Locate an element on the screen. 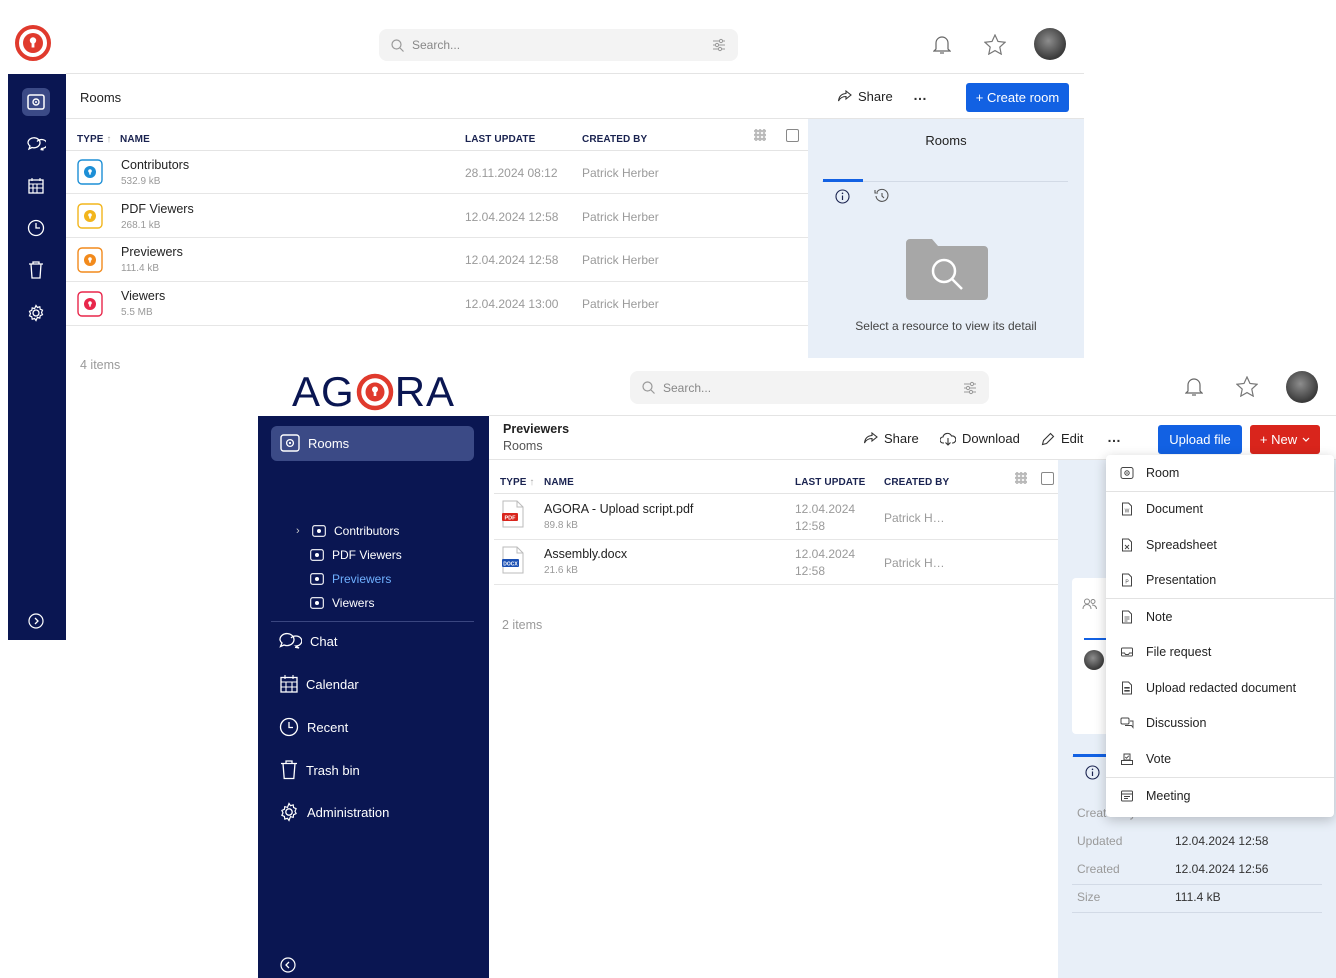 The image size is (1336, 978). menu-item-upload-redacted-document: Upload redacted document is located at coordinates (1220, 688).